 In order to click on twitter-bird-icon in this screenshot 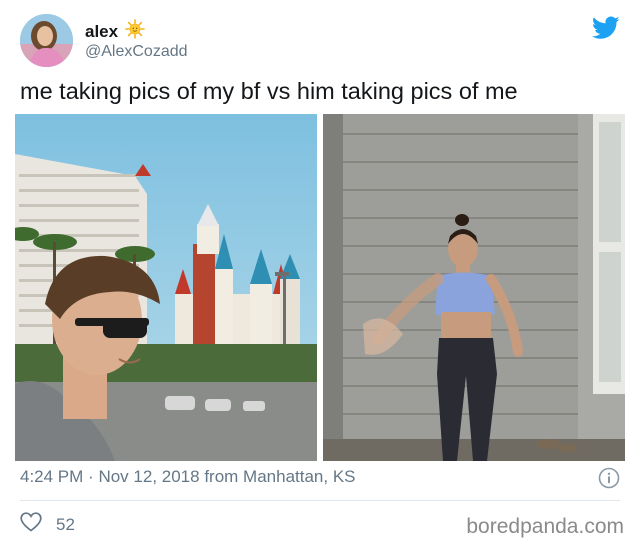, I will do `click(605, 28)`.